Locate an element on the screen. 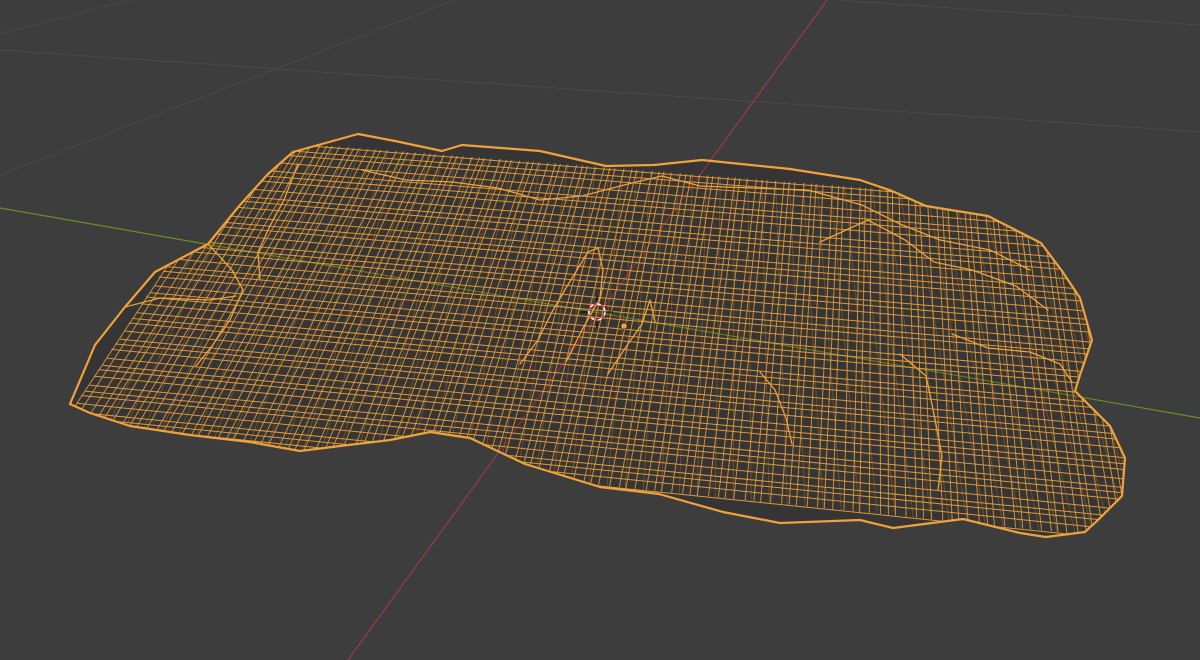  object-origin-icon is located at coordinates (624, 326).